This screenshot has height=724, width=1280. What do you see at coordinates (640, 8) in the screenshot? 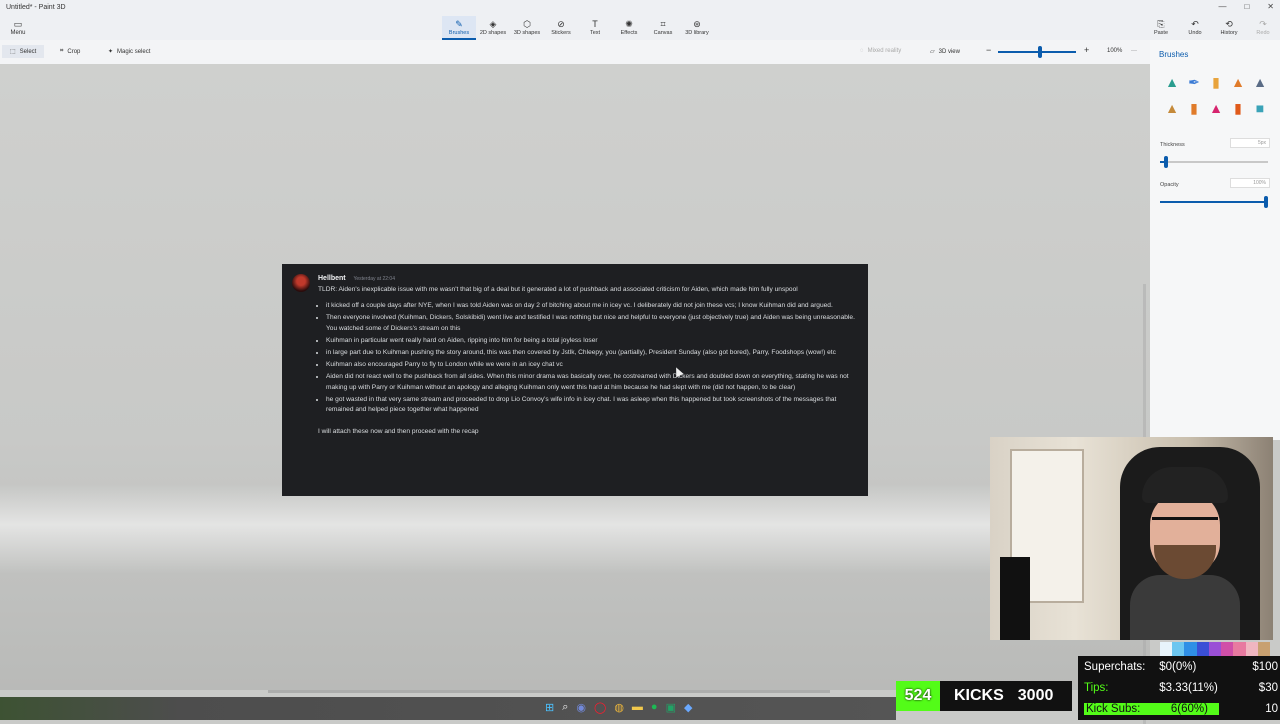
I see `title-bar: Untitled* - Paint 3D — □ ✕` at bounding box center [640, 8].